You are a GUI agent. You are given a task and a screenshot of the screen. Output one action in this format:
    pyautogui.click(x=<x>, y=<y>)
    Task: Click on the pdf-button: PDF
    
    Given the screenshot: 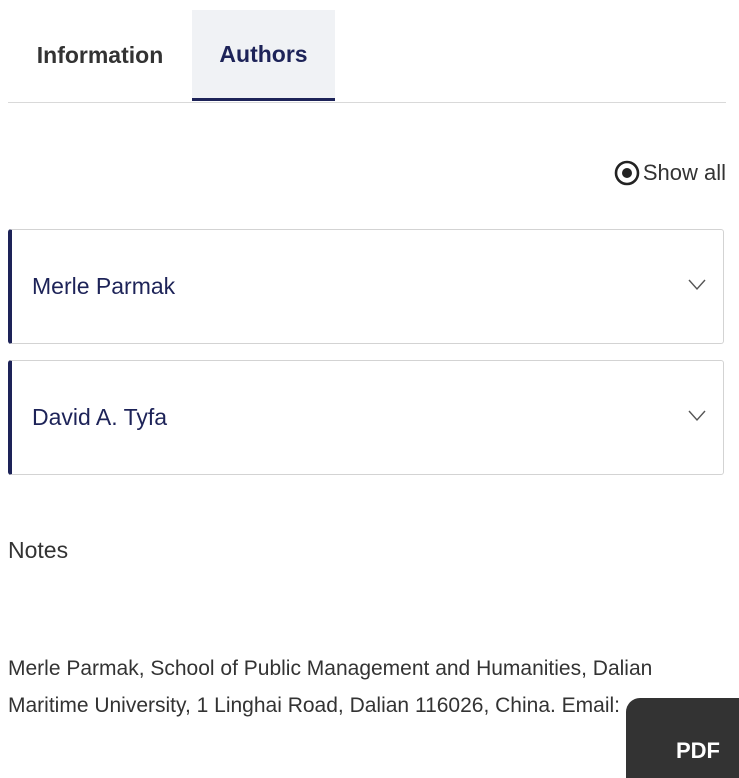 What is the action you would take?
    pyautogui.click(x=682, y=738)
    